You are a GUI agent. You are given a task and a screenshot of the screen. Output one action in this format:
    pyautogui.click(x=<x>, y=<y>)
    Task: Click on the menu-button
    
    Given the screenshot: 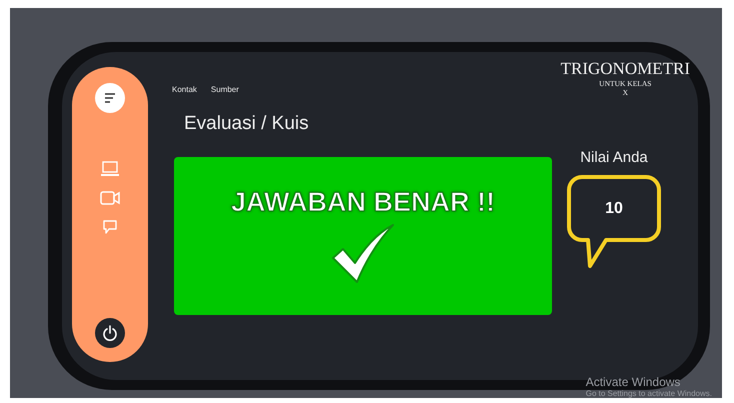 What is the action you would take?
    pyautogui.click(x=110, y=98)
    